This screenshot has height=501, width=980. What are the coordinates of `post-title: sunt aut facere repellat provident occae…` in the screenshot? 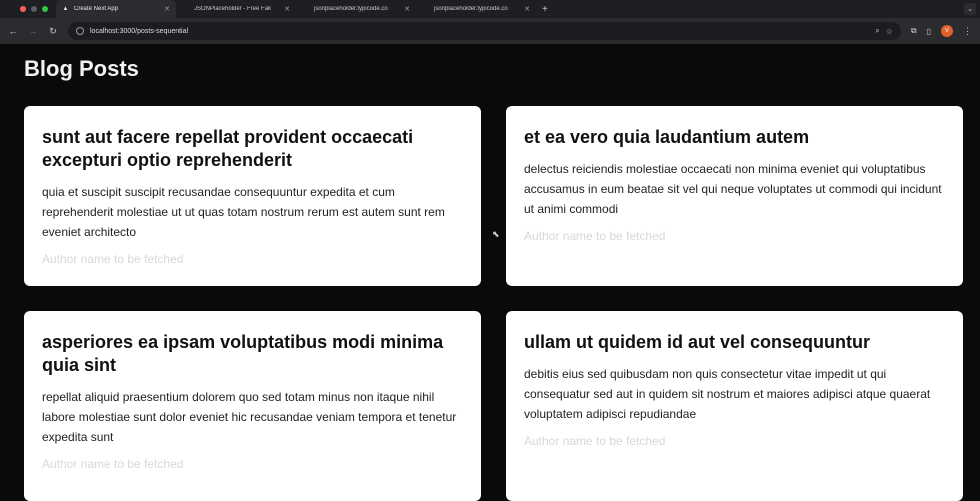 It's located at (228, 148).